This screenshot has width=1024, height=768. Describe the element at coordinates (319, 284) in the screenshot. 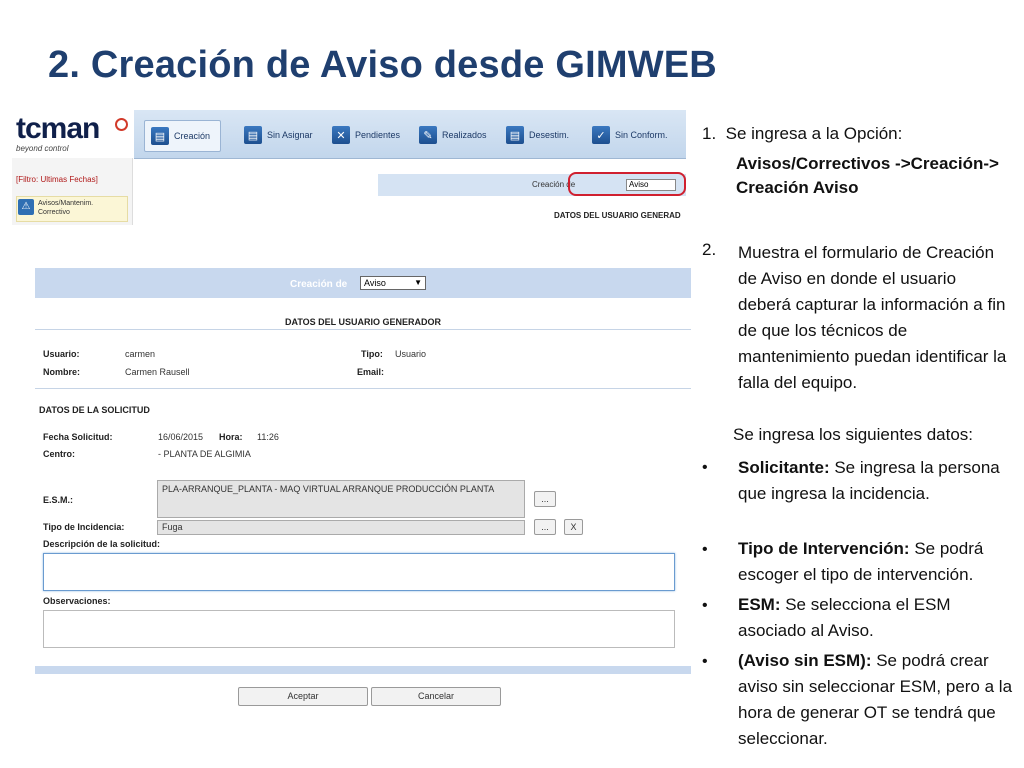

I see `creation-type-label: Creación de` at that location.